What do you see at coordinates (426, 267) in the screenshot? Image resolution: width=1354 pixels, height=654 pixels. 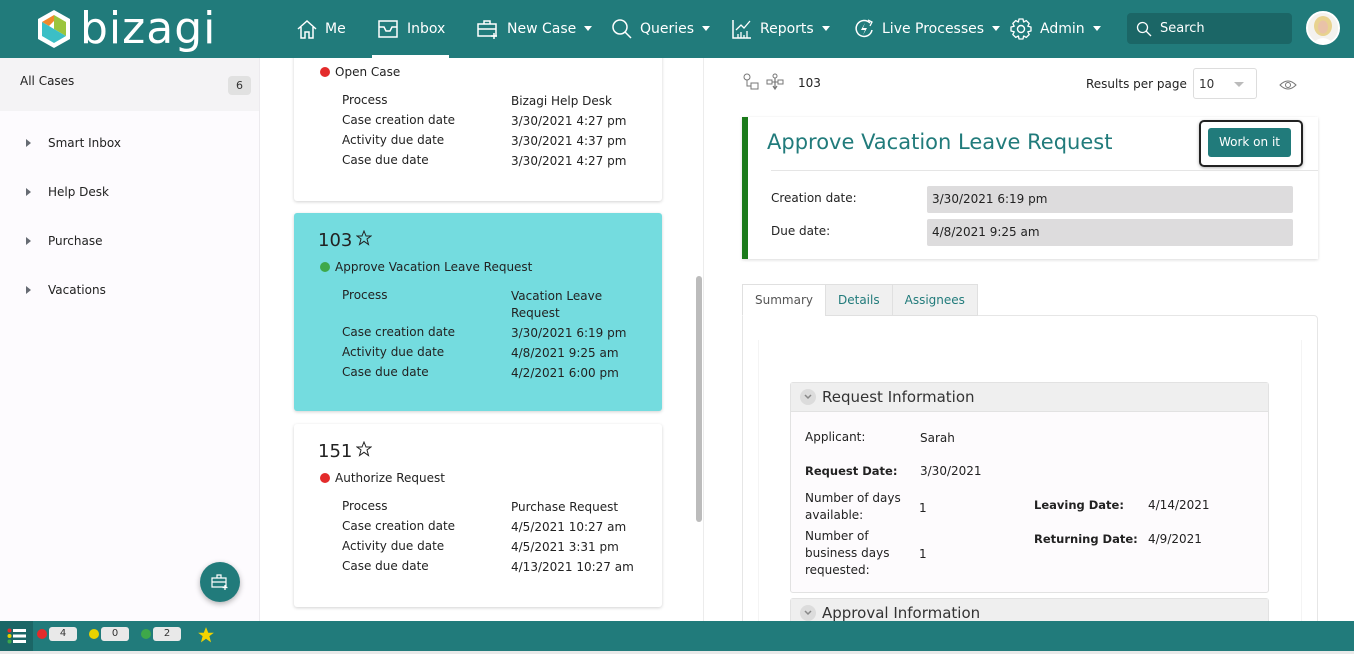 I see `case-activity: Approve Vacation Leave Request` at bounding box center [426, 267].